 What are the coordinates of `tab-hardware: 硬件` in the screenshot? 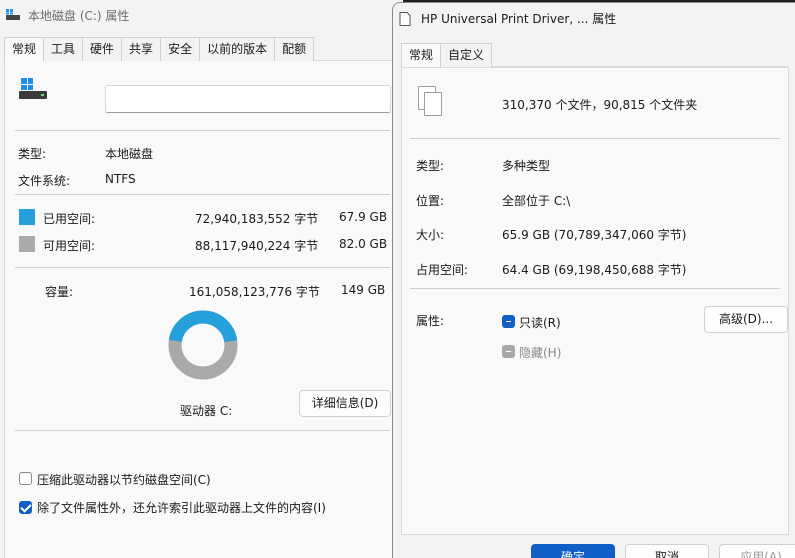 It's located at (102, 49).